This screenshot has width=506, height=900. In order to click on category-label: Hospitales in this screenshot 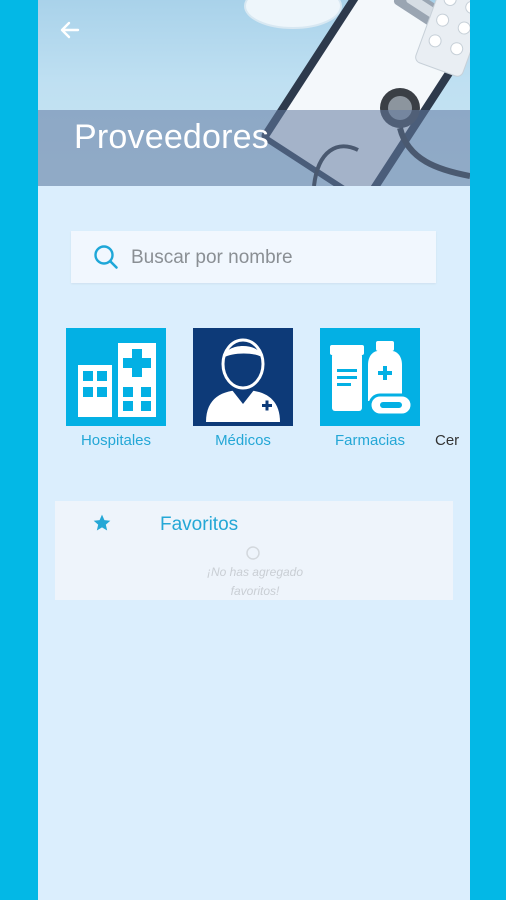, I will do `click(116, 440)`.